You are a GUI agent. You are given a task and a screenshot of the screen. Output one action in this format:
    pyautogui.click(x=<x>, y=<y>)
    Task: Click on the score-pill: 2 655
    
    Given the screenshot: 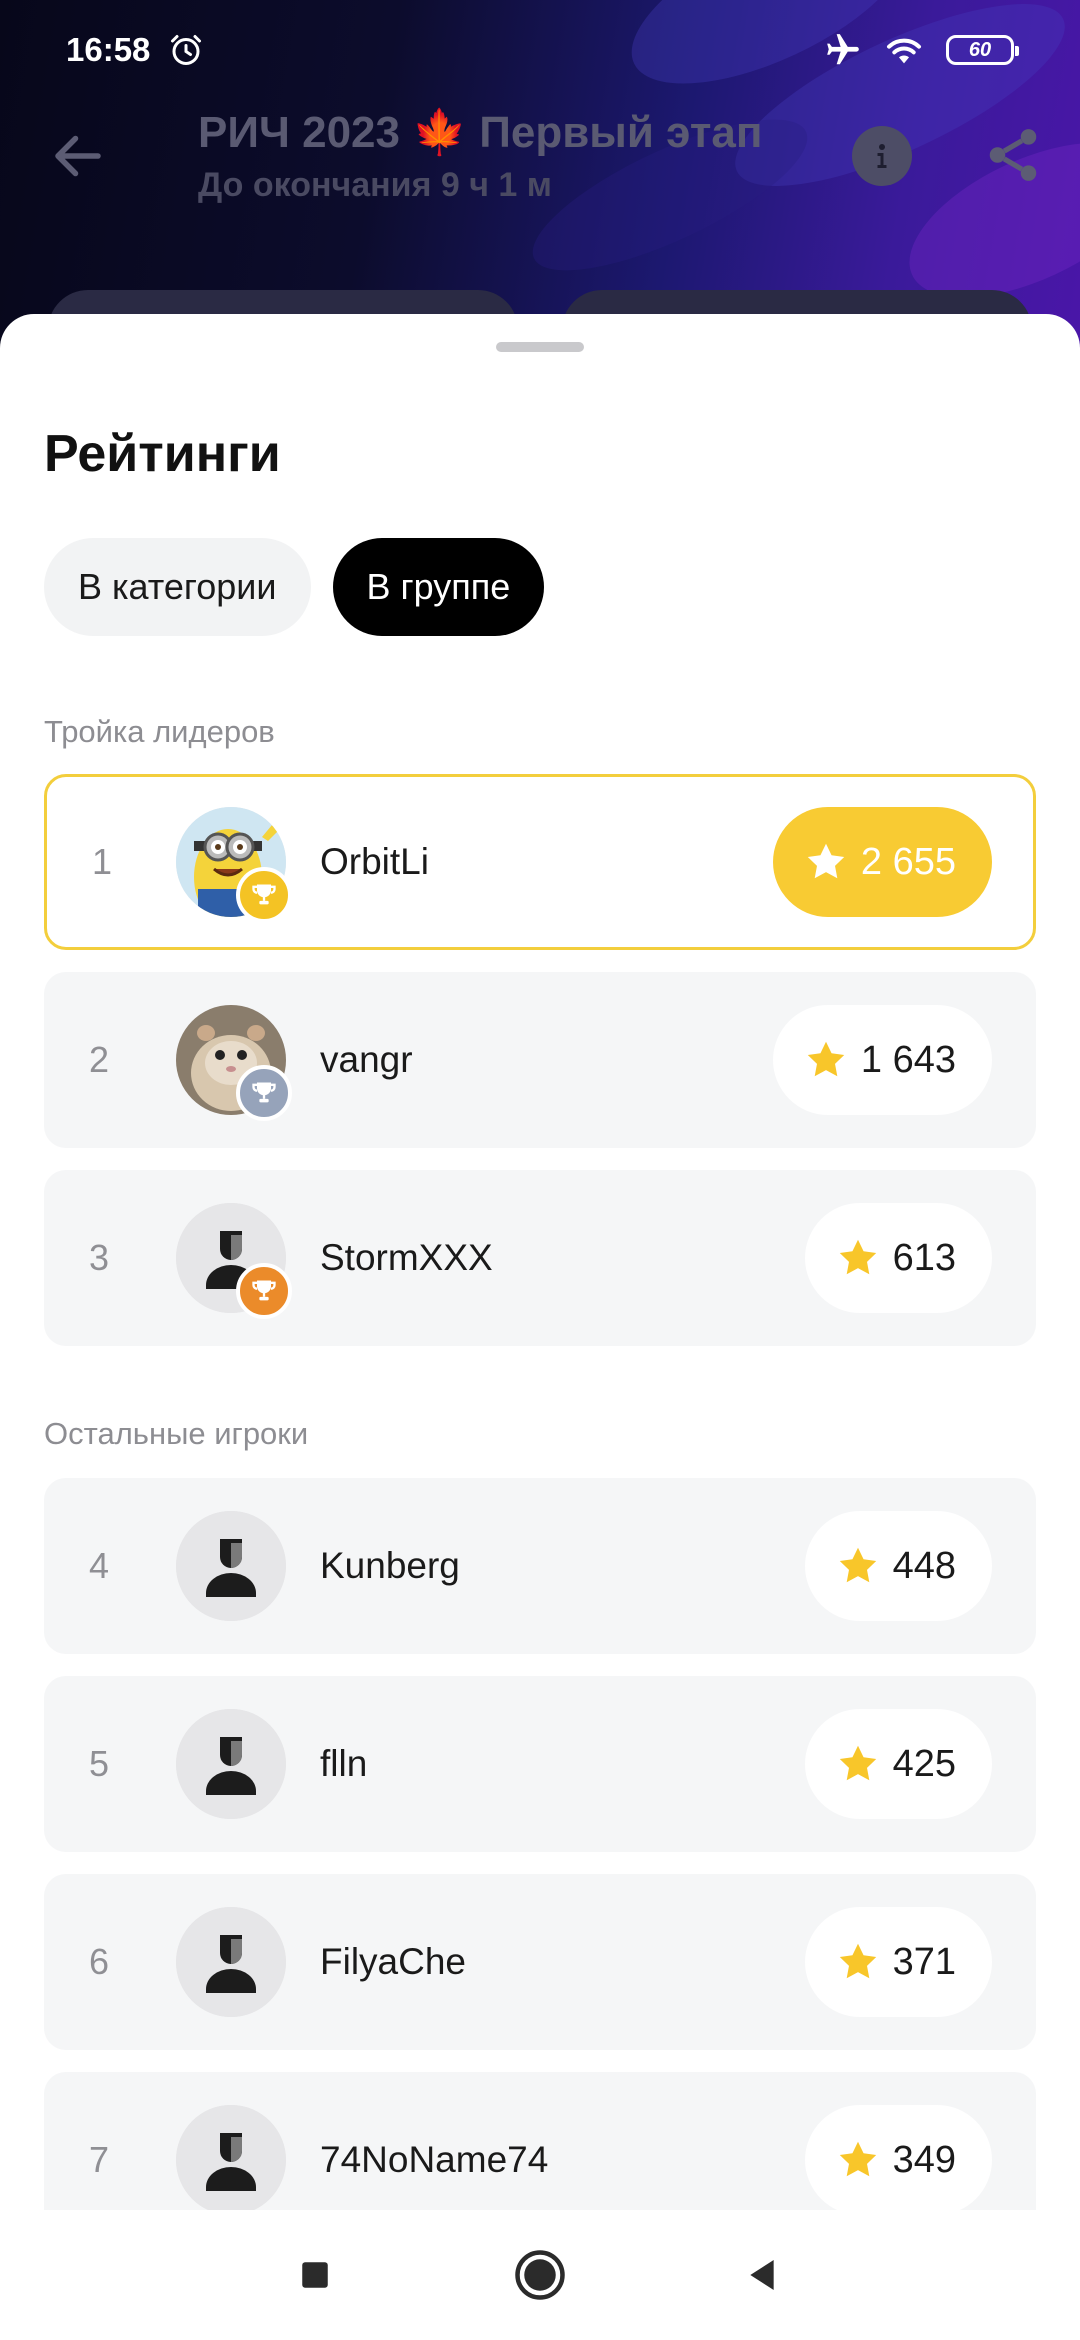 What is the action you would take?
    pyautogui.click(x=882, y=862)
    